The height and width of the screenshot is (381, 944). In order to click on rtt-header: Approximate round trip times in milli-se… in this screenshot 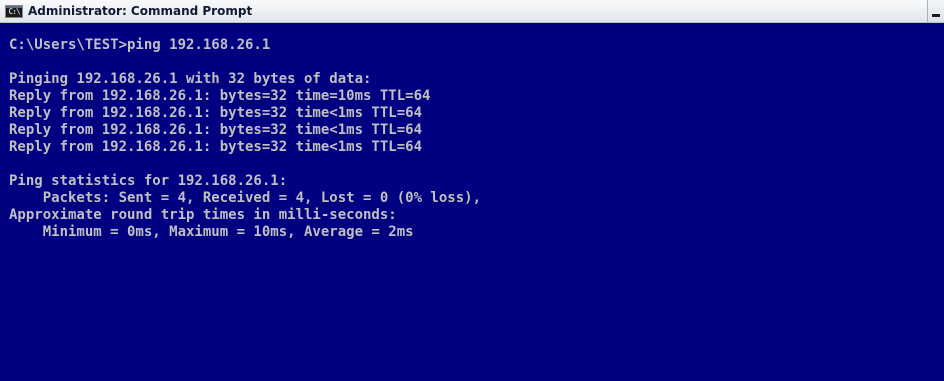, I will do `click(203, 215)`.